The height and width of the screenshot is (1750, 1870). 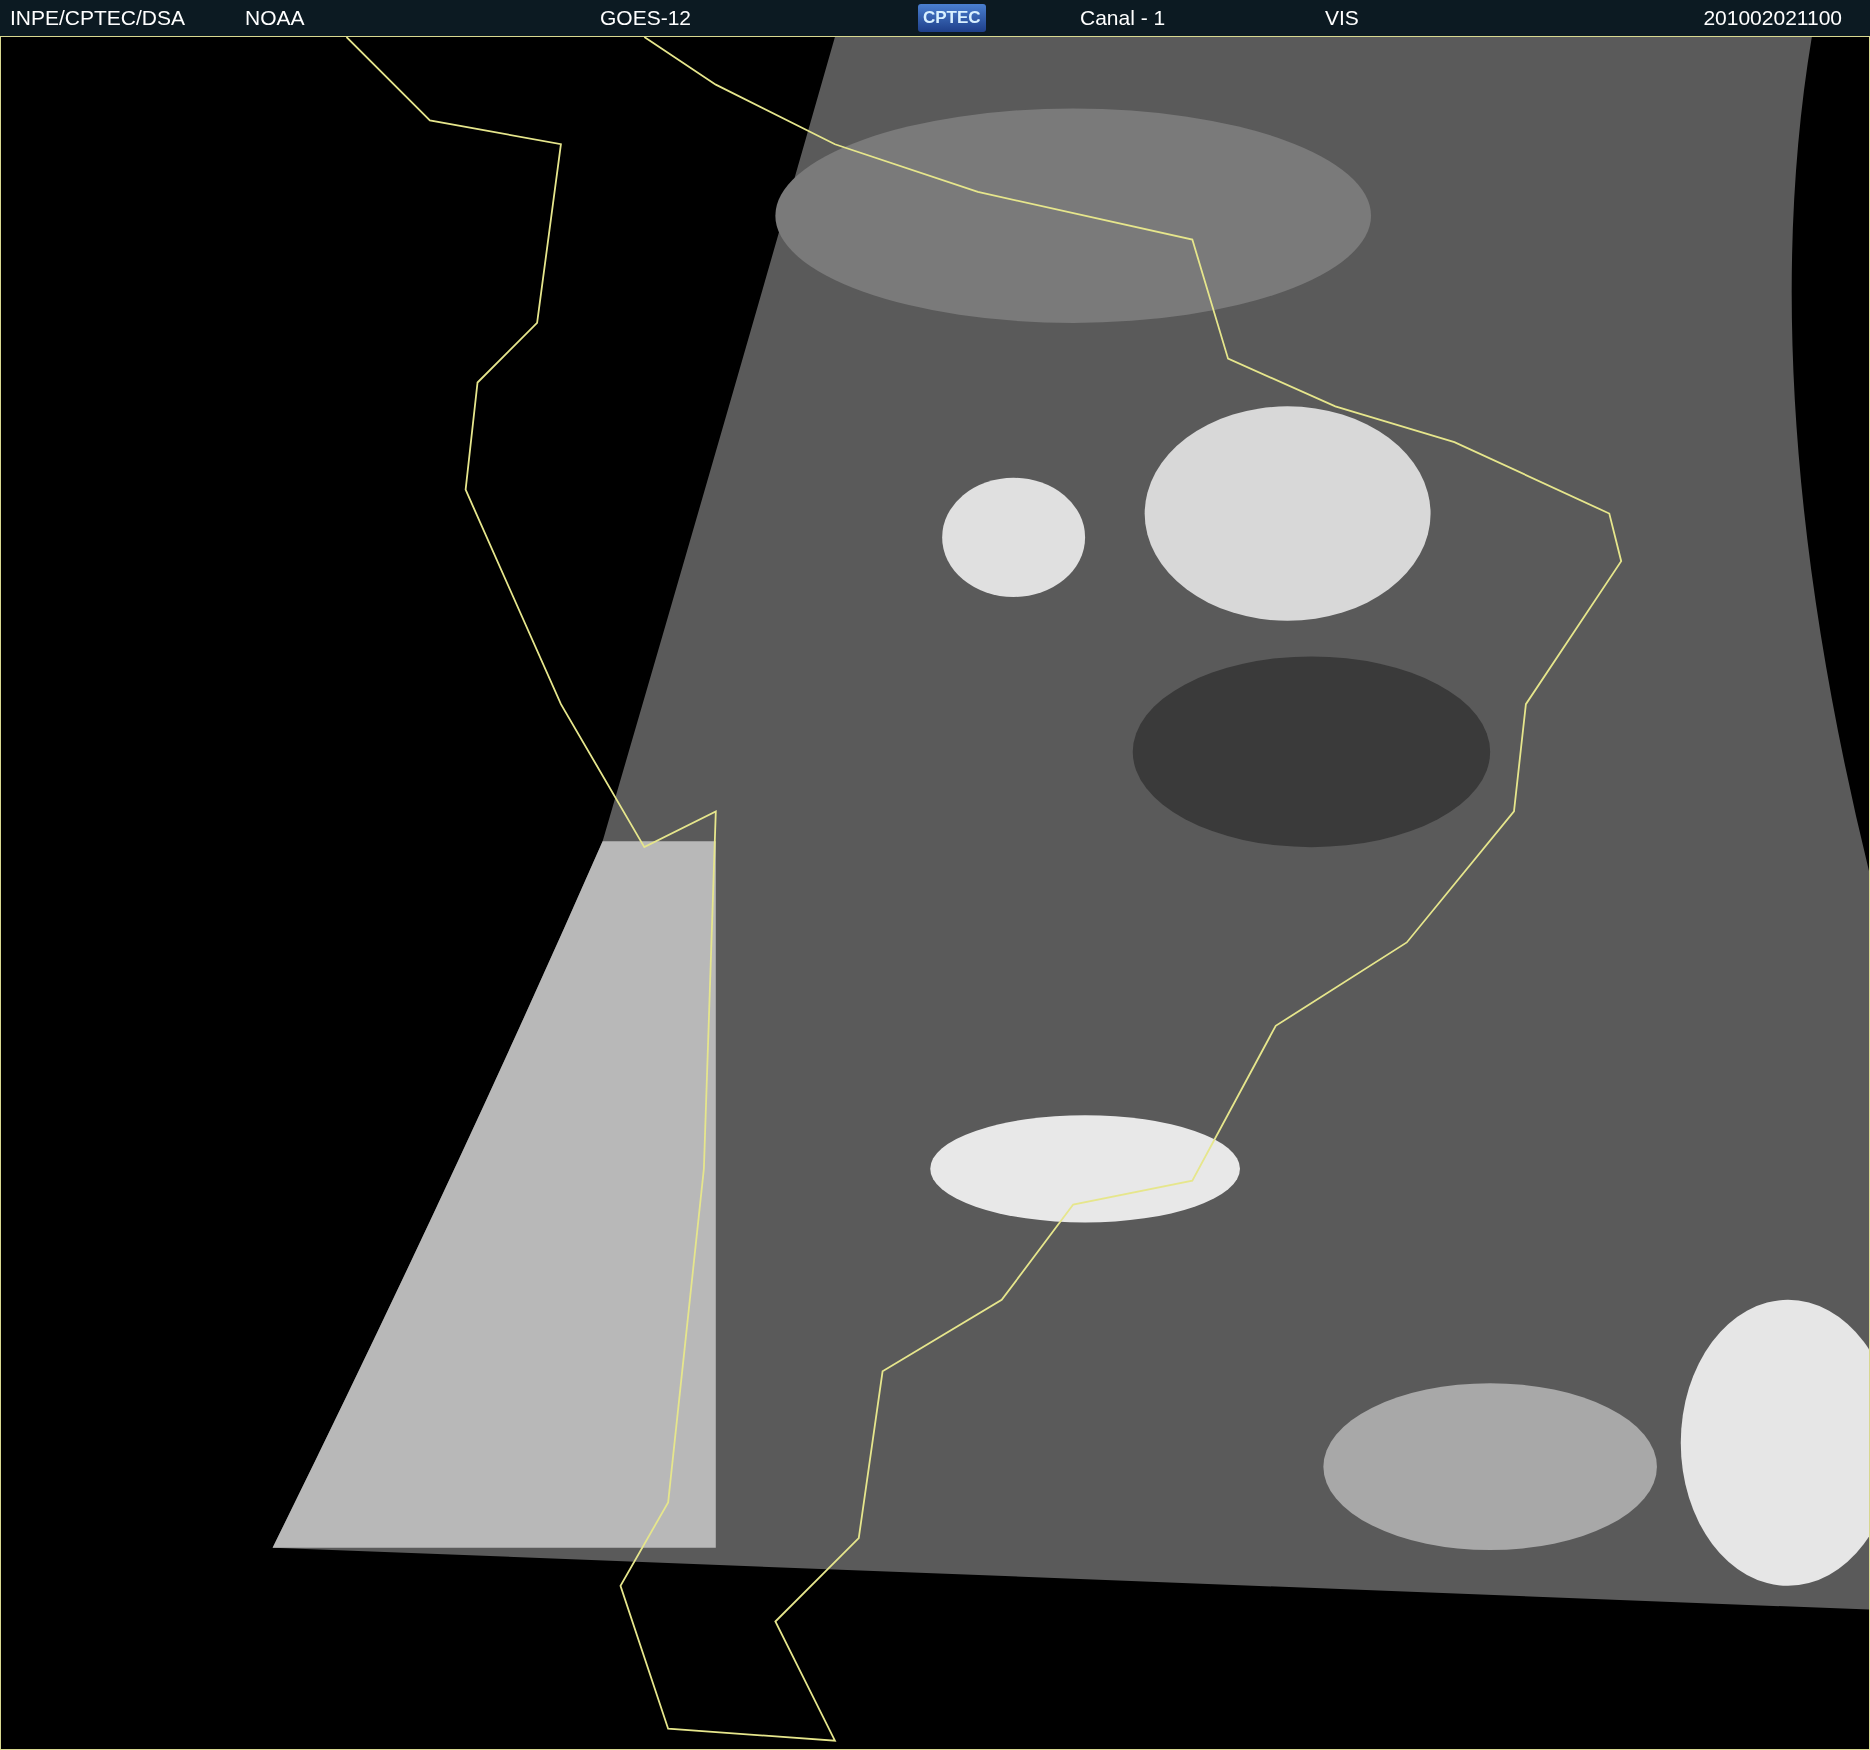 I want to click on header-label: NOAA, so click(x=275, y=18).